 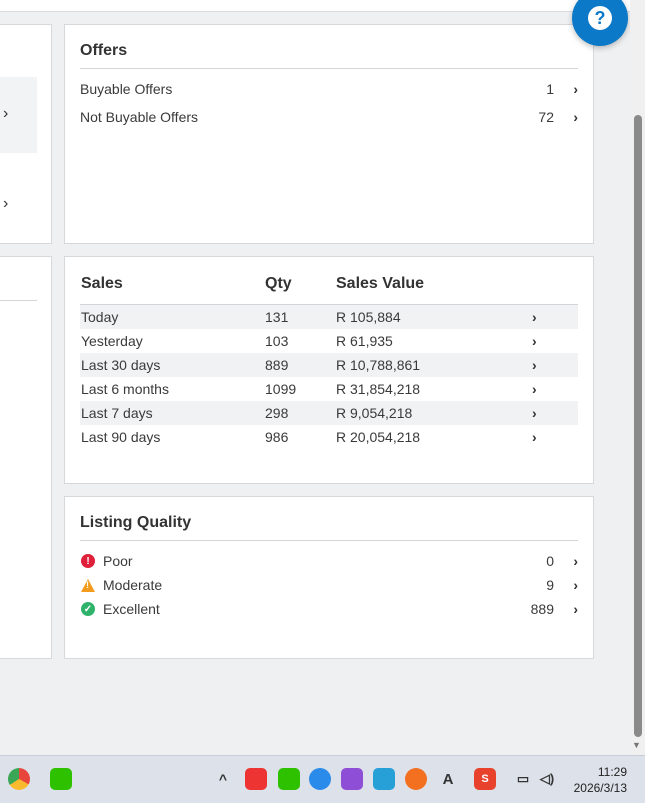 I want to click on period-cell: Last 90 days, so click(x=121, y=437).